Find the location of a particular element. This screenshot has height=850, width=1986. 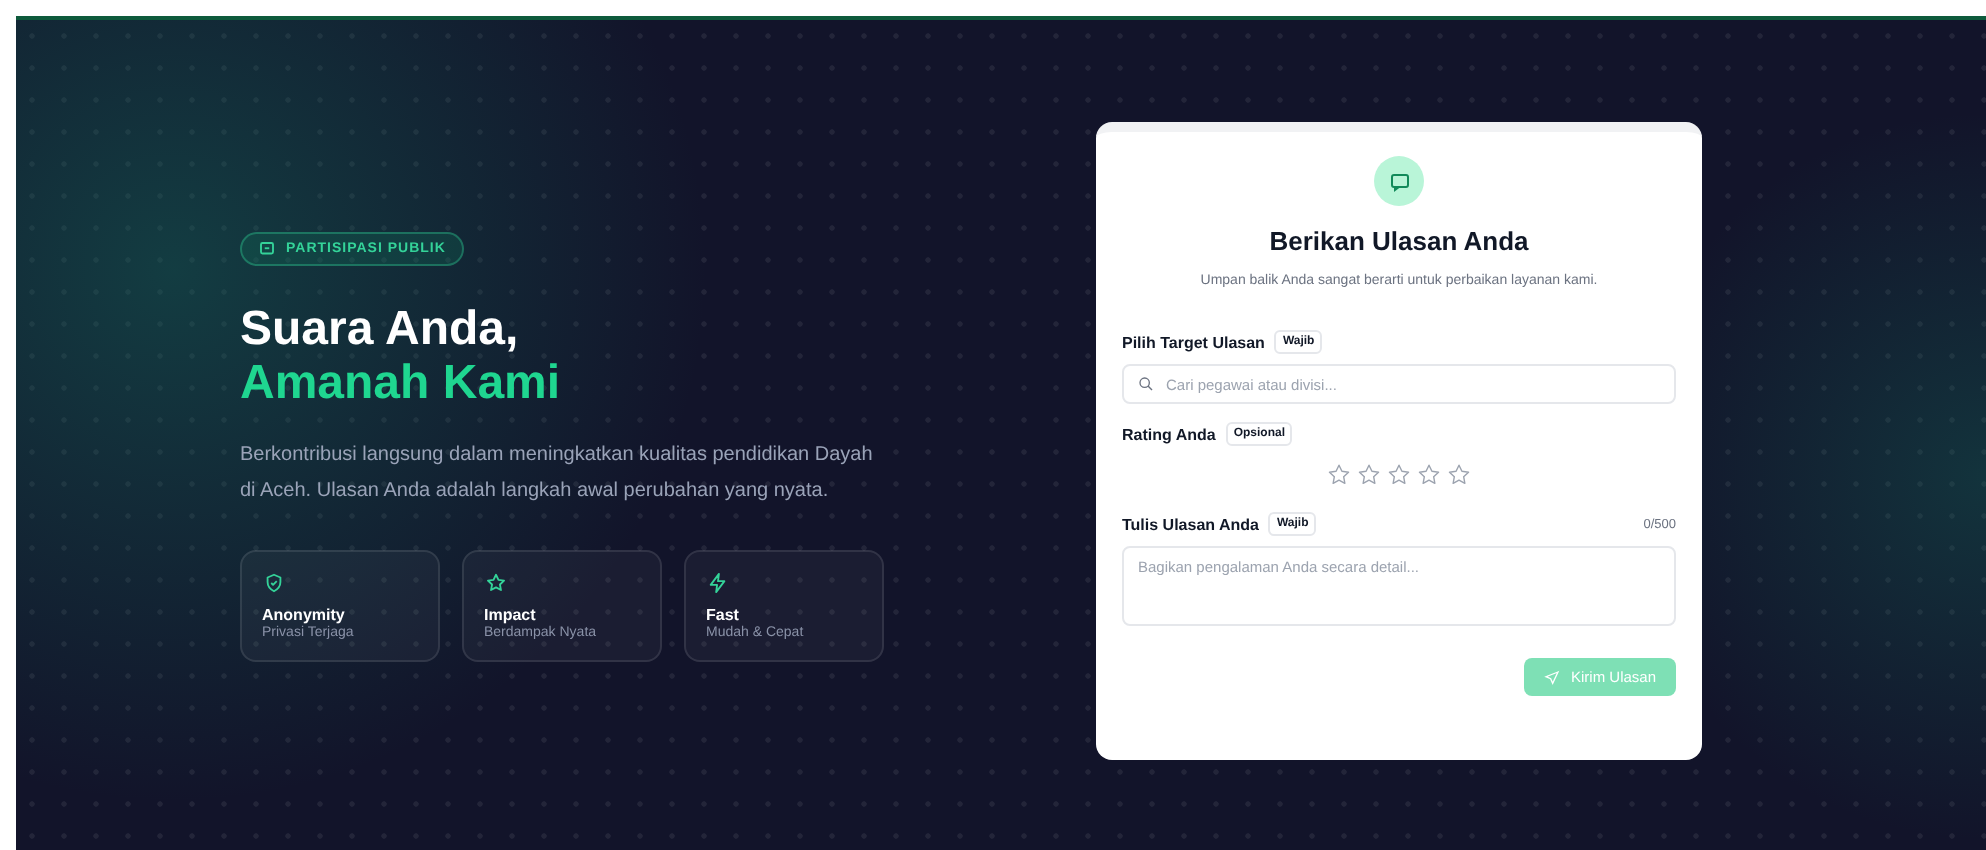

hero-title: Suara Anda, is located at coordinates (379, 329).